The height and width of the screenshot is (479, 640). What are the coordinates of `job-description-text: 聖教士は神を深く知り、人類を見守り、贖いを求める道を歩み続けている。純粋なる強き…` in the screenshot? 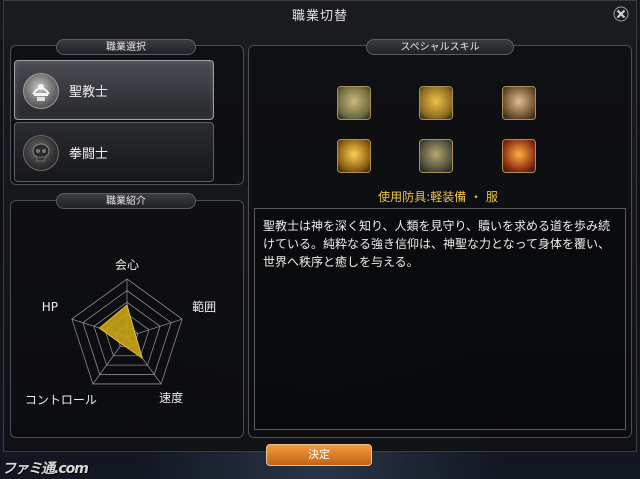 It's located at (437, 244).